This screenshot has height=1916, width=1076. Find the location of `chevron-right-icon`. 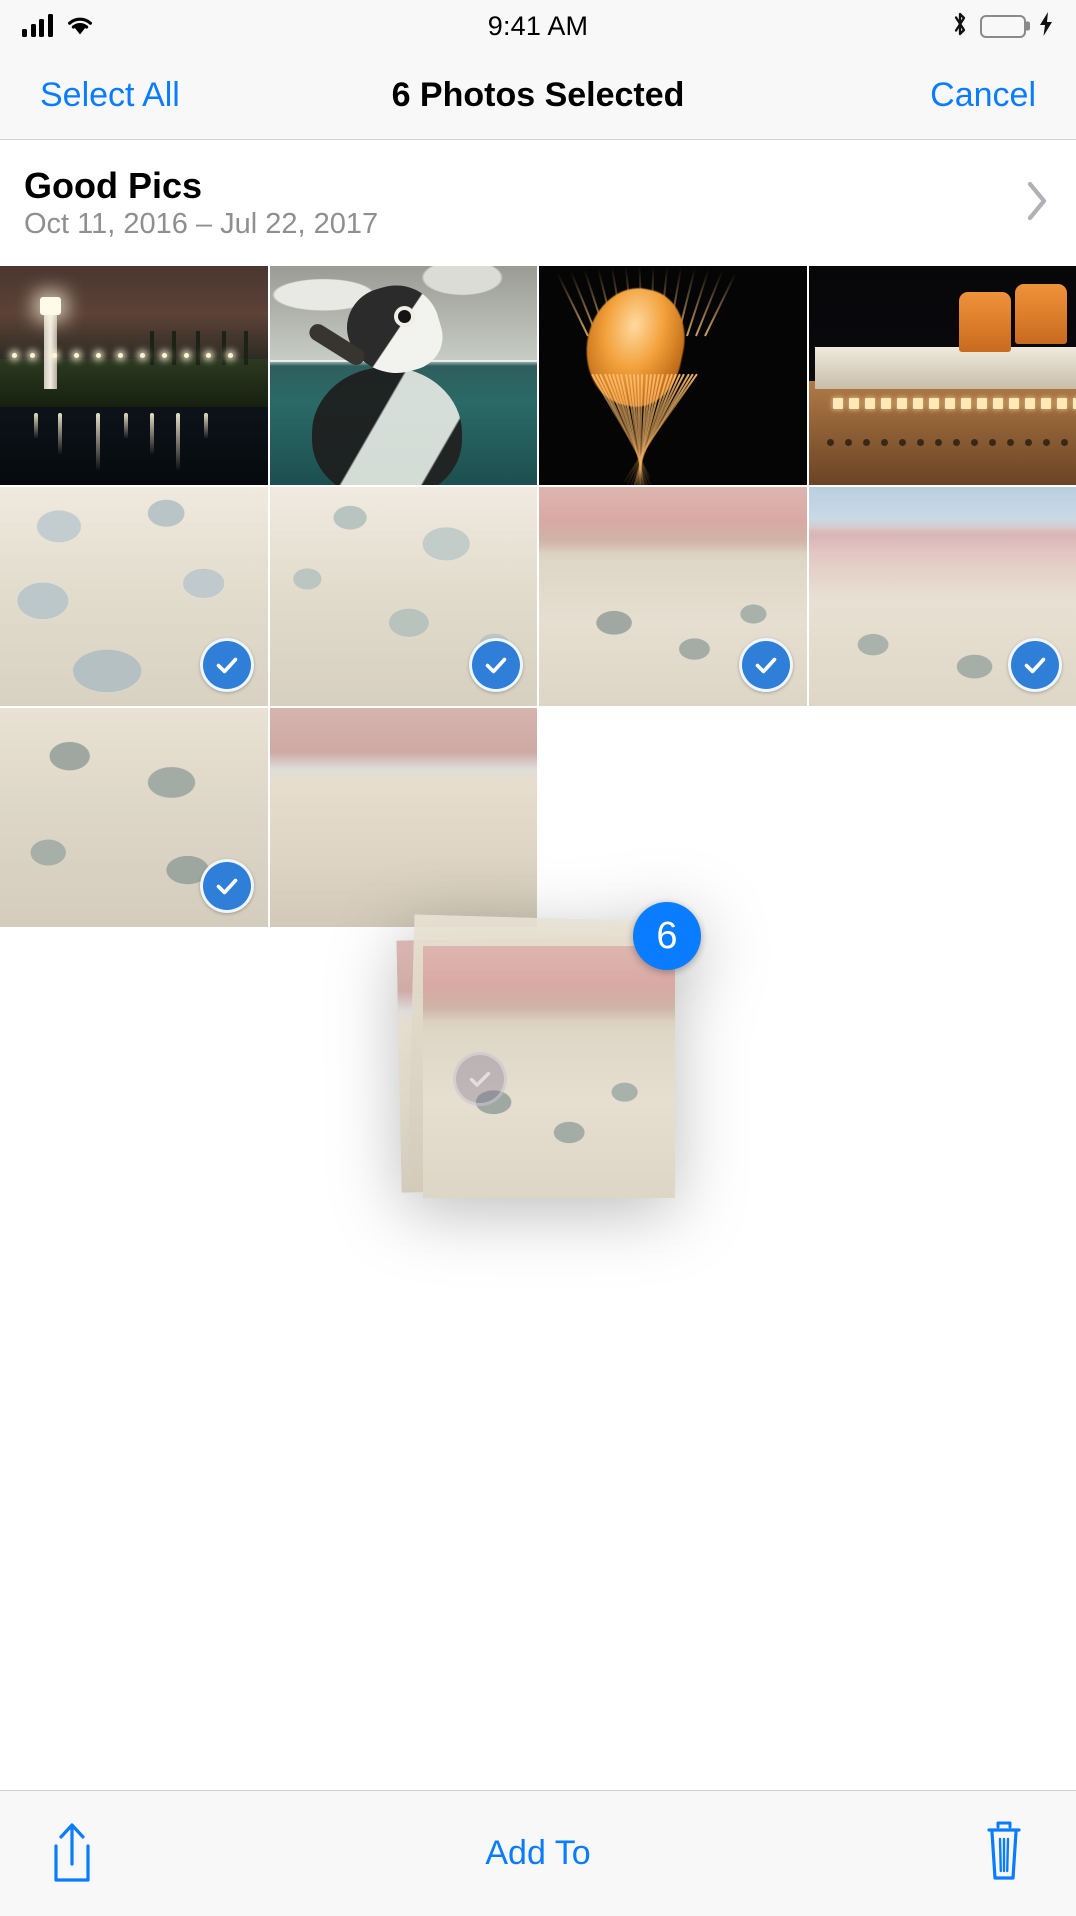

chevron-right-icon is located at coordinates (1037, 203).